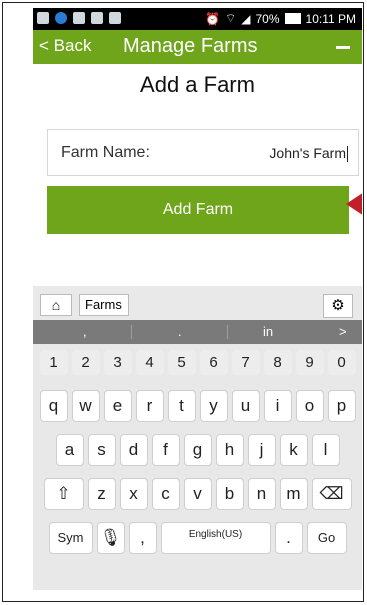  Describe the element at coordinates (61, 18) in the screenshot. I see `app-notification-icon` at that location.